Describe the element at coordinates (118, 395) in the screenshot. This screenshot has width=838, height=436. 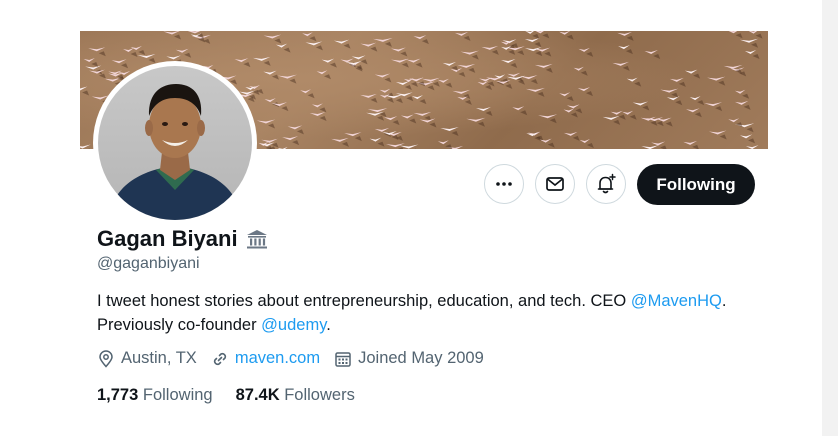
I see `following-count: 1,773` at that location.